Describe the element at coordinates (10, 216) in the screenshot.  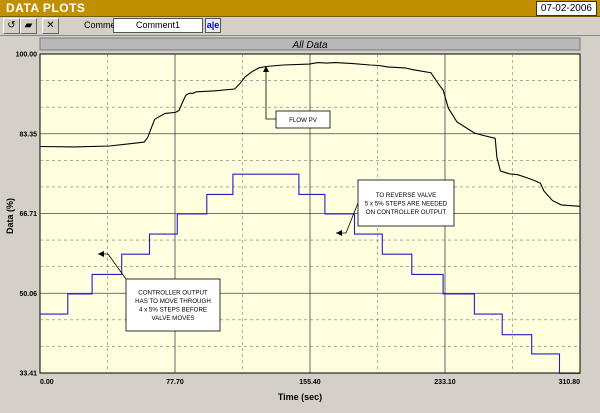
I see `y-axis-label: Data (%)` at that location.